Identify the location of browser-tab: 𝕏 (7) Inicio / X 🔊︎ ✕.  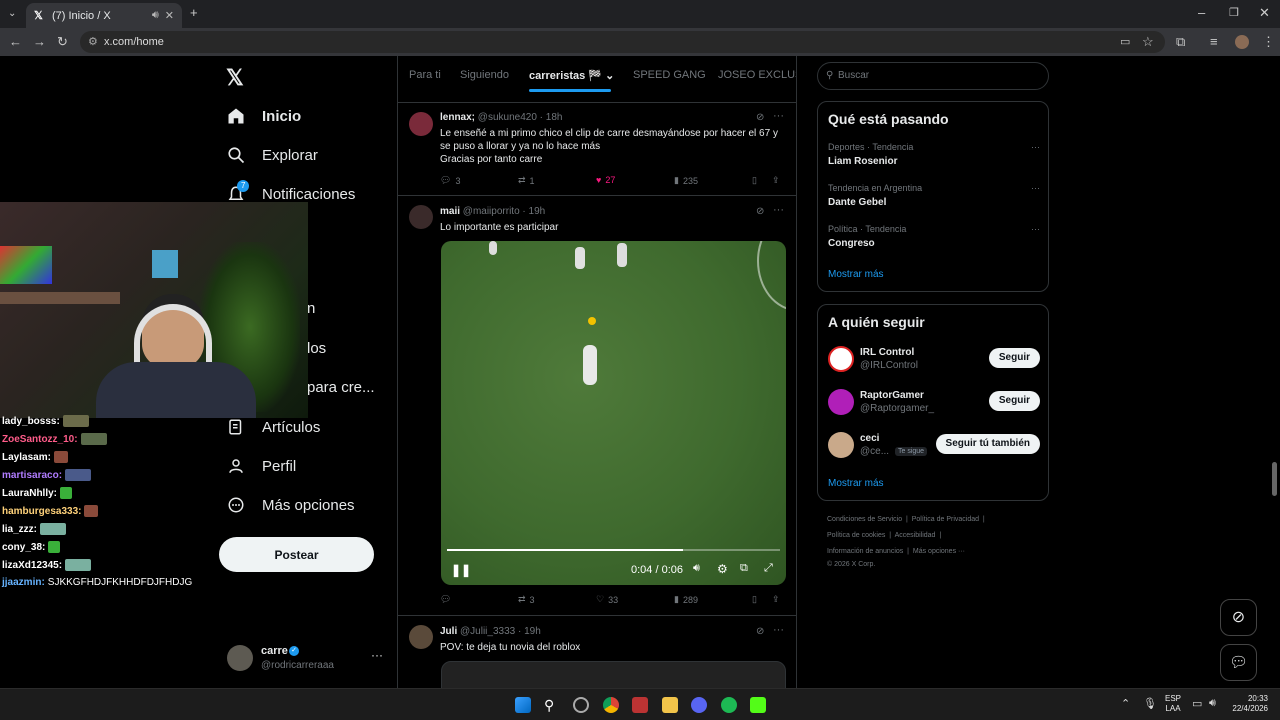
(104, 15).